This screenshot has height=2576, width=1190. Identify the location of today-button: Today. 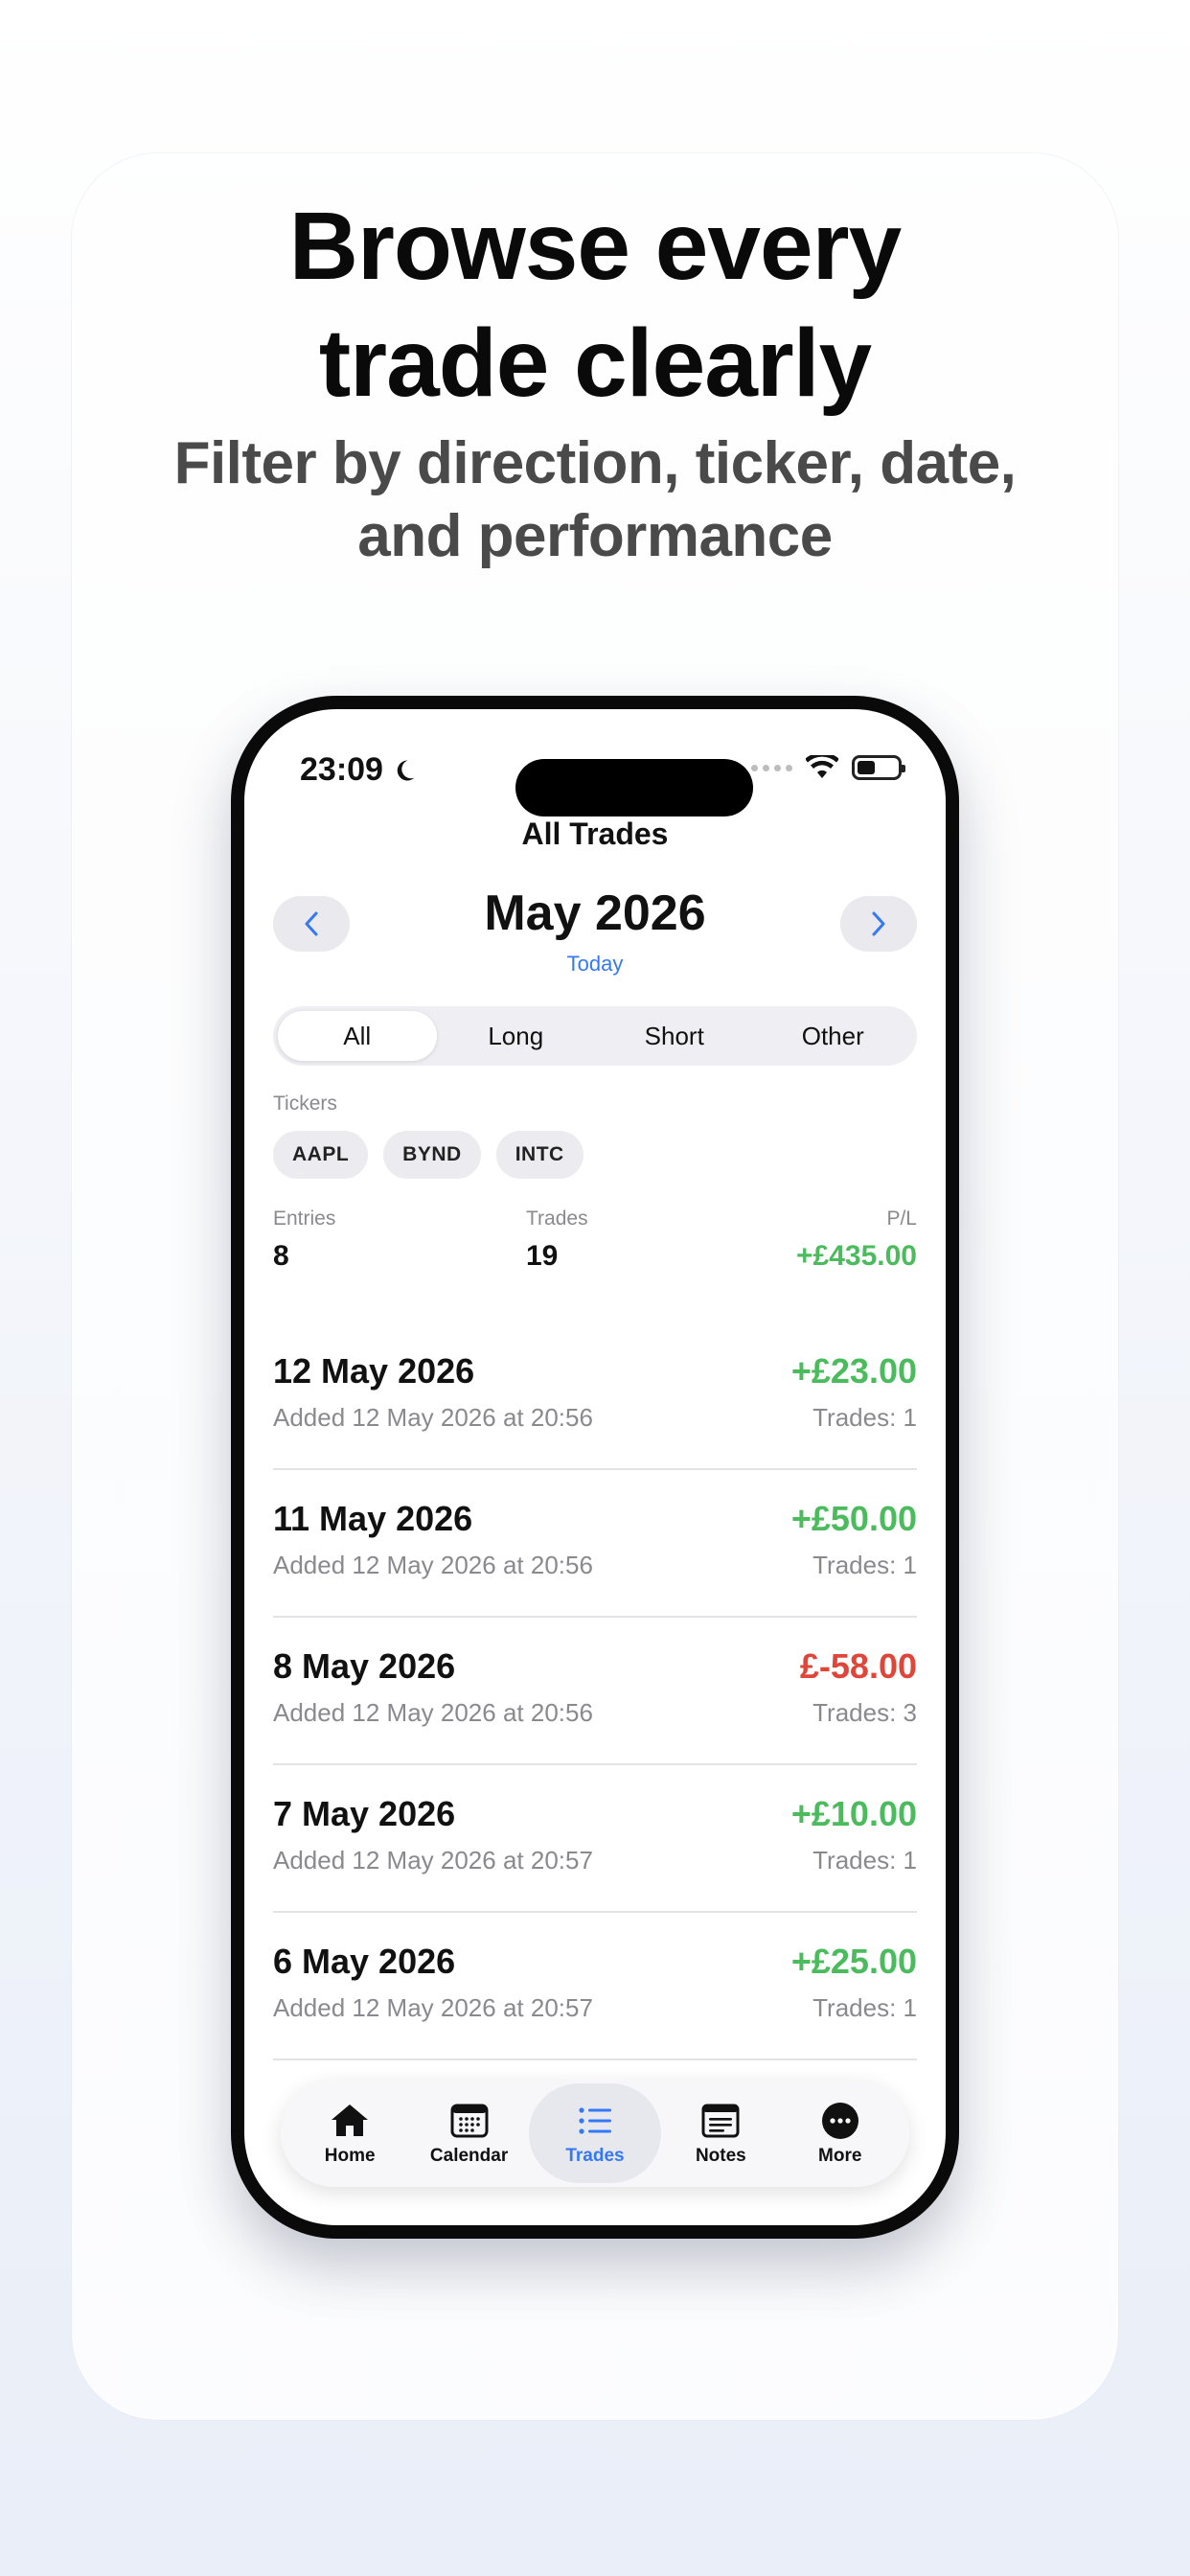
(595, 964).